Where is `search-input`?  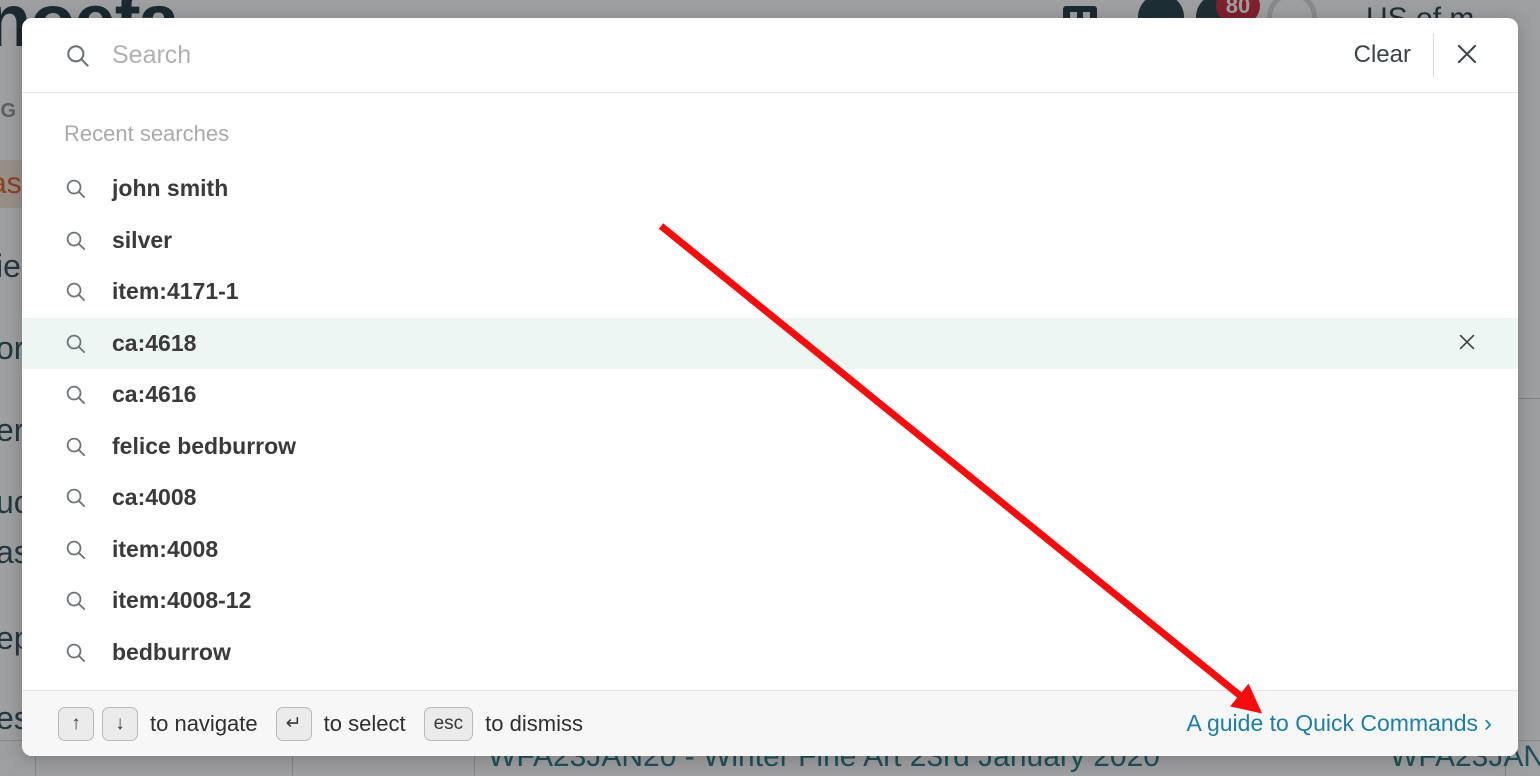 search-input is located at coordinates (721, 55).